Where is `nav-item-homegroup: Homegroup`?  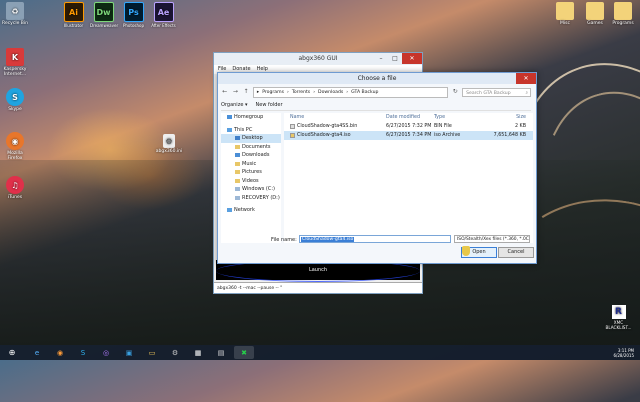 nav-item-homegroup: Homegroup is located at coordinates (251, 117).